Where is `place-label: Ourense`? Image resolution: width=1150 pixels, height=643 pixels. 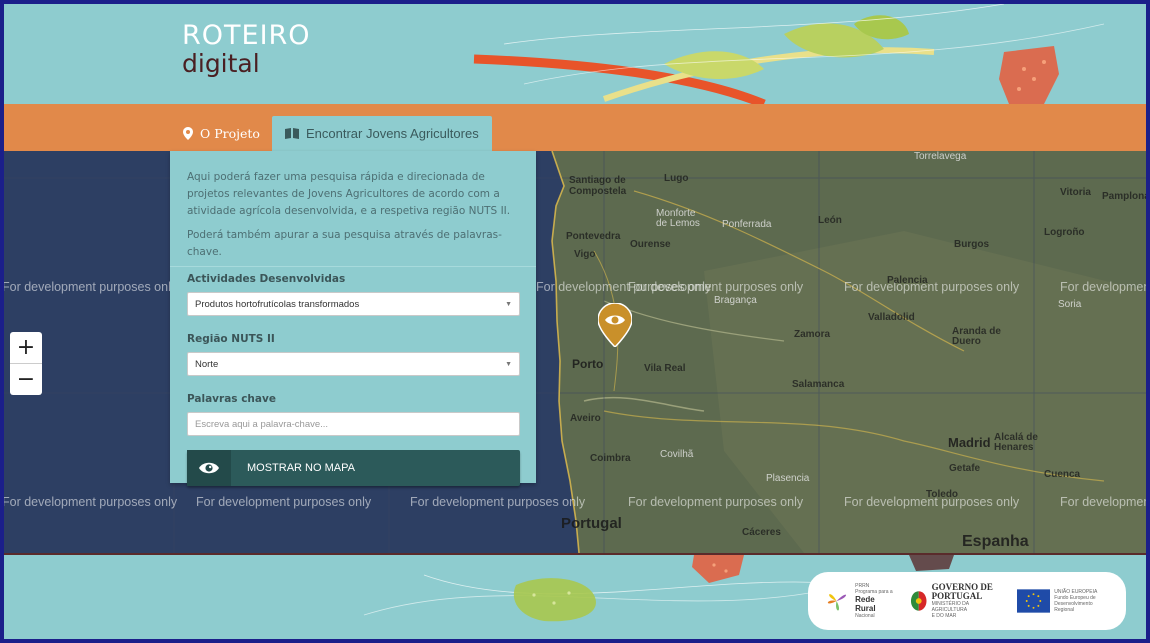
place-label: Ourense is located at coordinates (650, 244).